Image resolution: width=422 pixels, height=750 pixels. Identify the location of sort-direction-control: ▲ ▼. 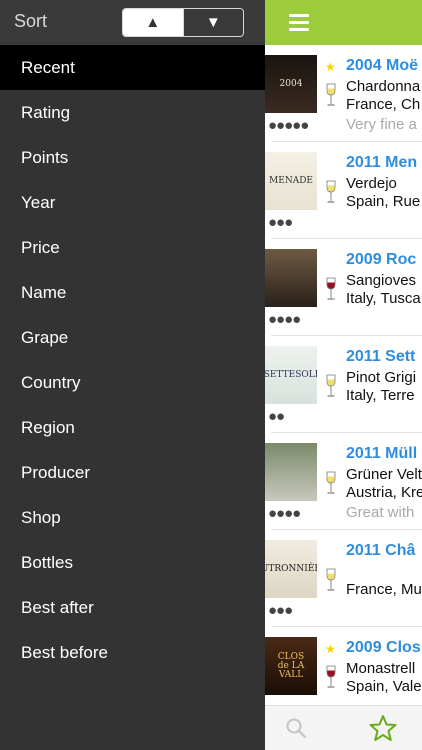
(183, 22).